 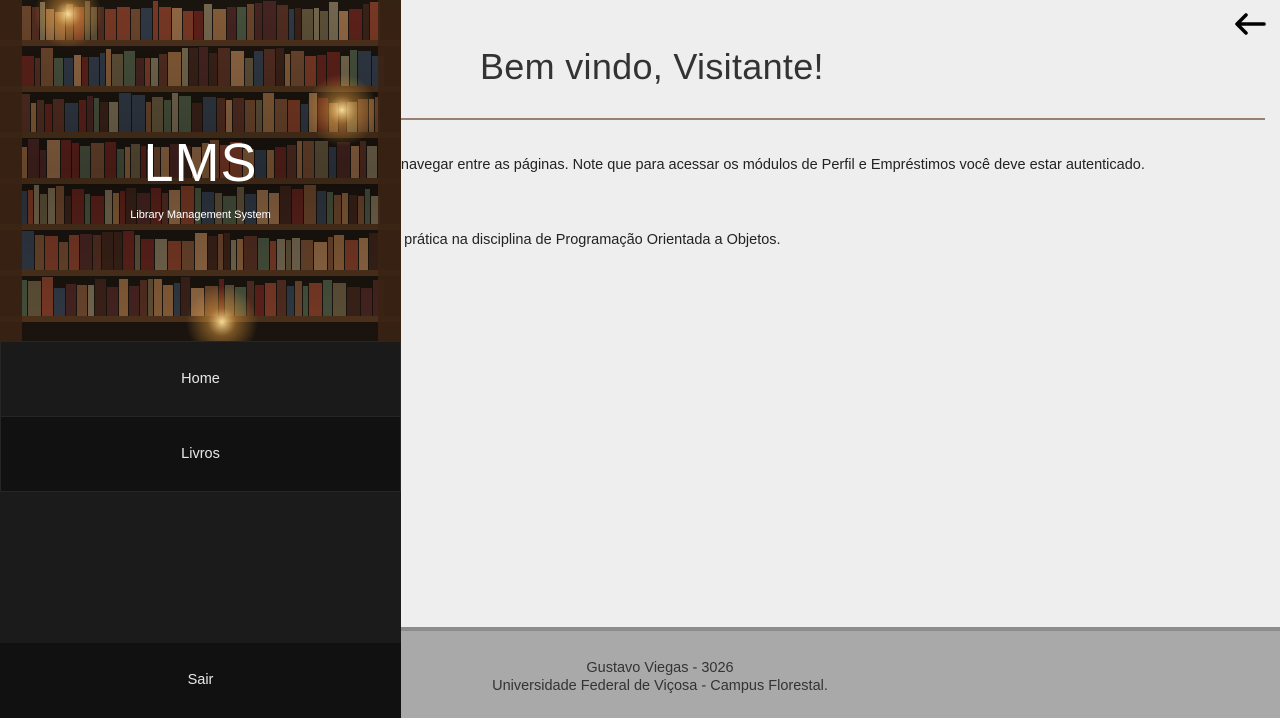 I want to click on logout-button: Sair, so click(x=200, y=680).